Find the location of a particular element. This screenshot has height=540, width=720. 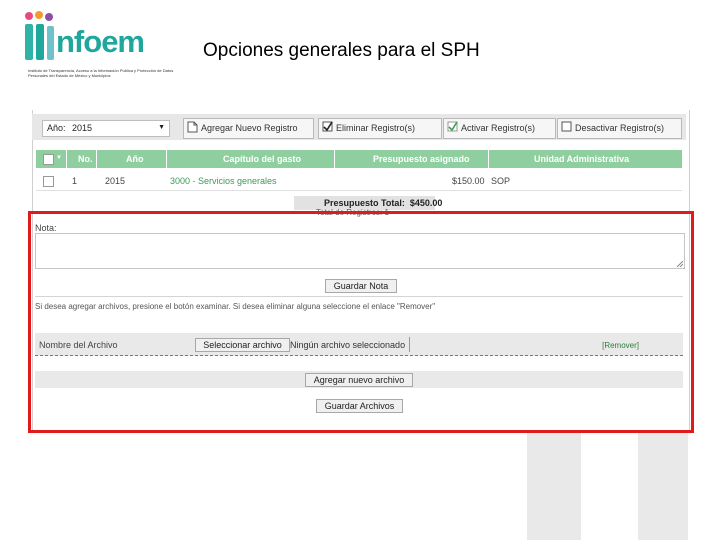

deactivate-record-label: Desactivar Registro(s) is located at coordinates (620, 128).